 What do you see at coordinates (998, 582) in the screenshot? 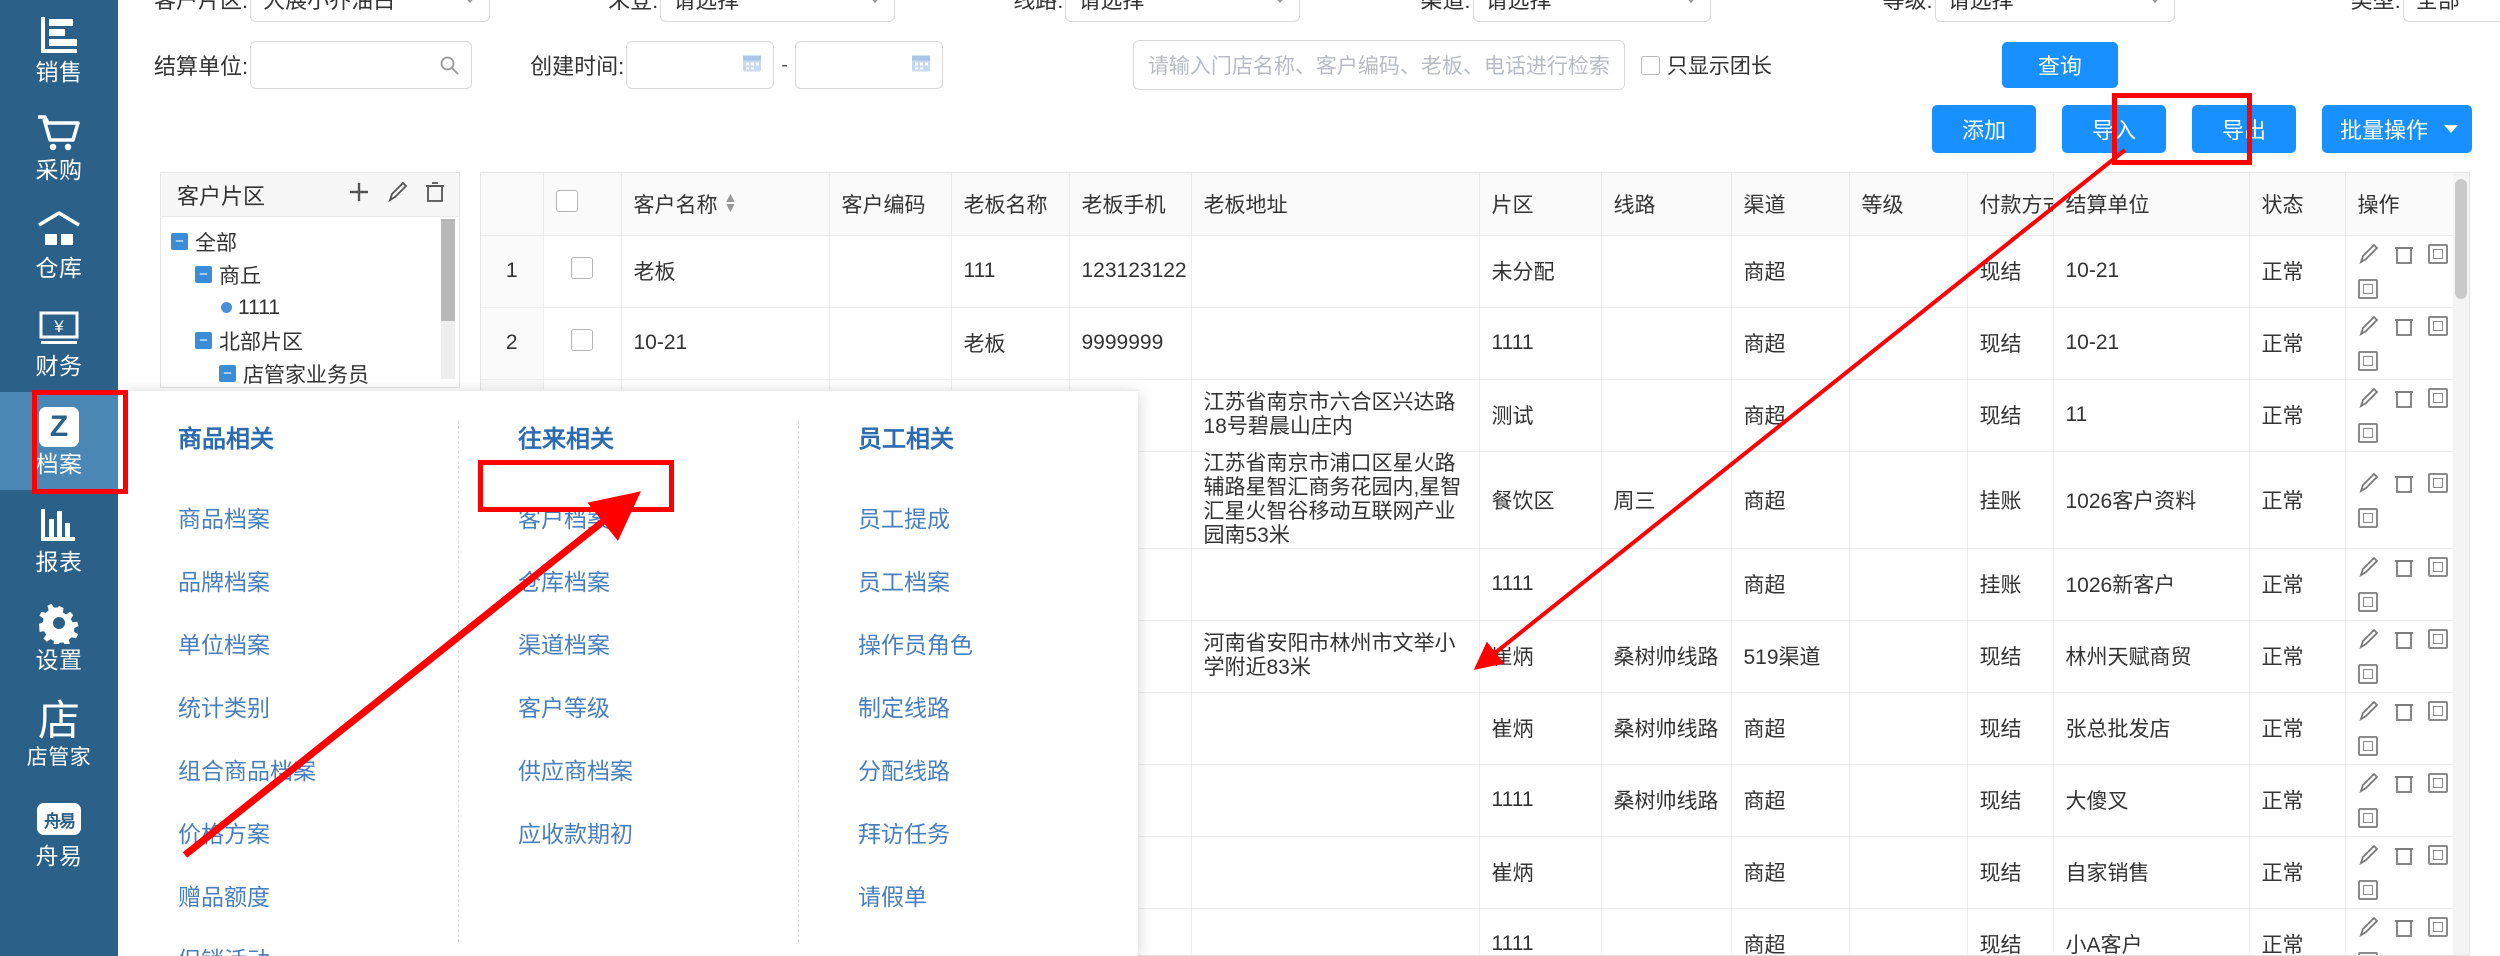
I see `menu-item-employee-archive: 员工档案` at bounding box center [998, 582].